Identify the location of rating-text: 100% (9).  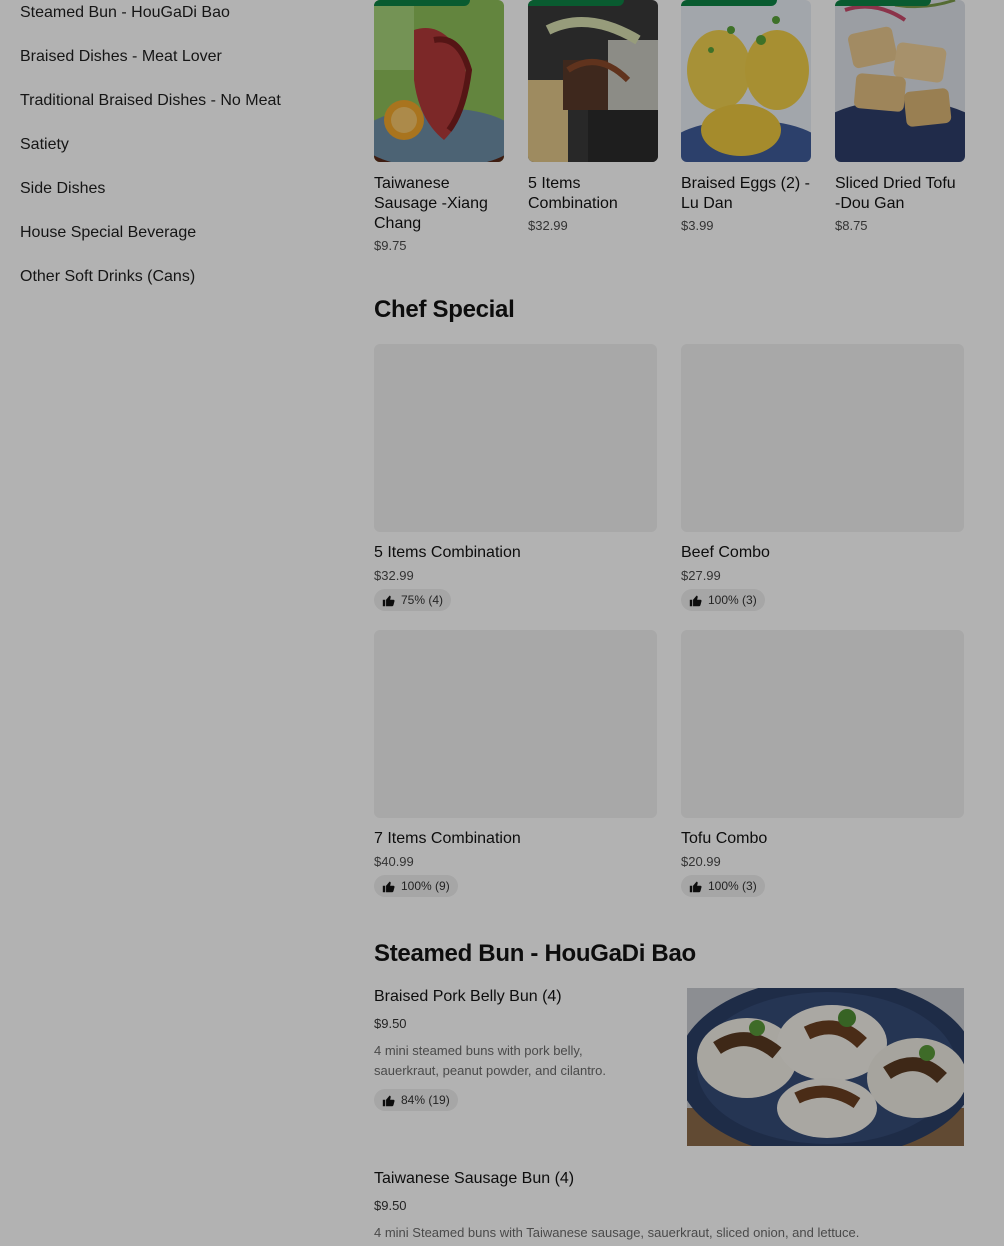
(425, 886).